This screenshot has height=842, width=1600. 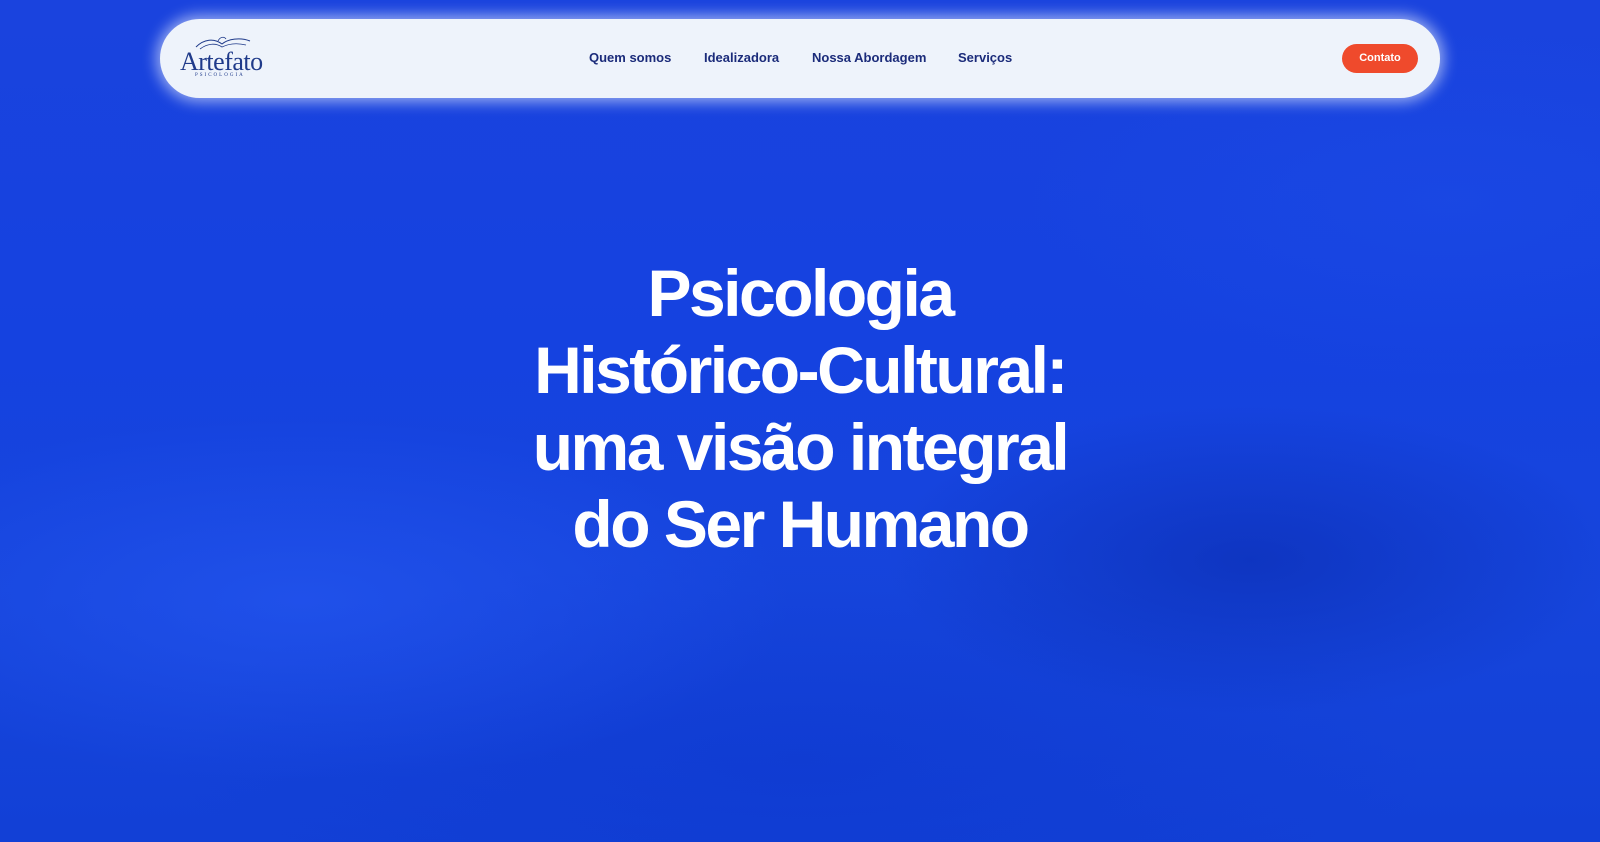 I want to click on logo-subtitle: PSICOLOGIA, so click(x=220, y=75).